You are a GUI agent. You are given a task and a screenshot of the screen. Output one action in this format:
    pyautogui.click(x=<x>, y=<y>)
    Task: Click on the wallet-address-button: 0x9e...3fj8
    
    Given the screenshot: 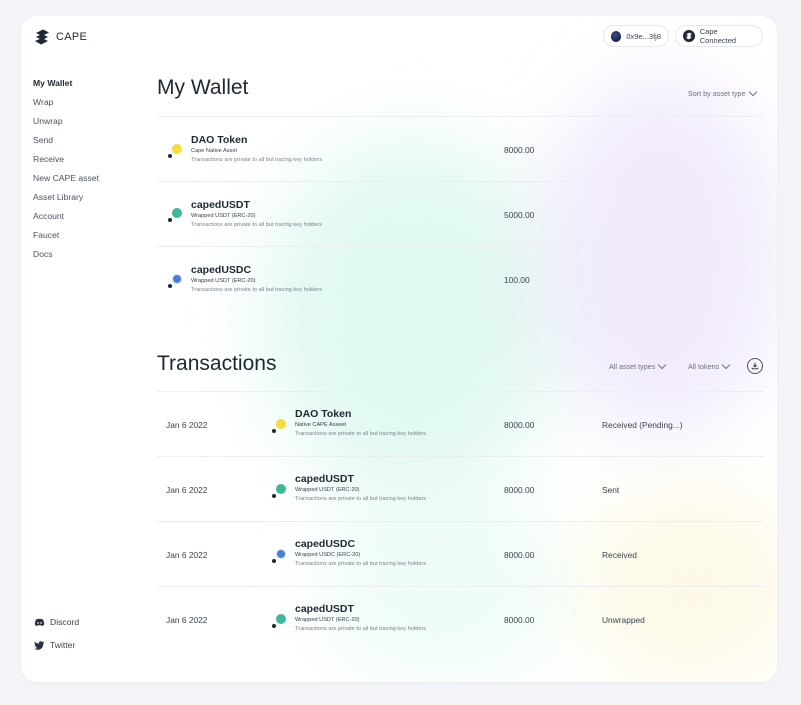 What is the action you would take?
    pyautogui.click(x=636, y=36)
    